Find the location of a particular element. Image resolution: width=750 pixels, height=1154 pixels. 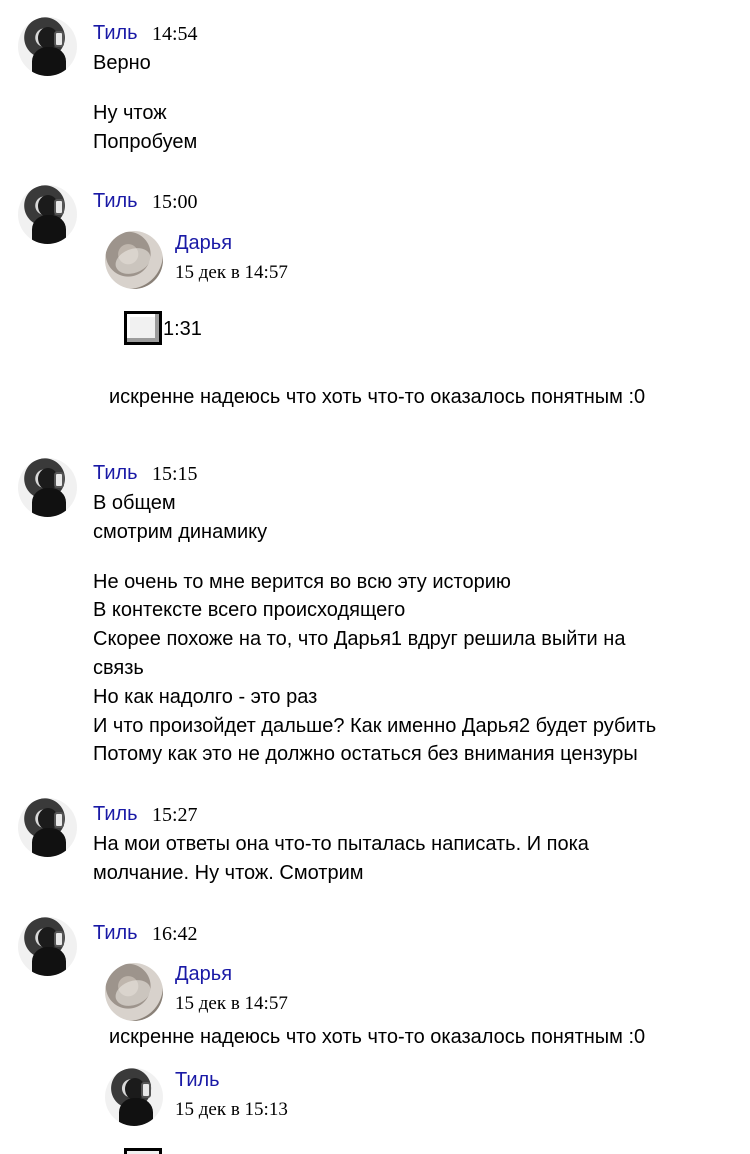

message-time: 14:54 is located at coordinates (175, 34).